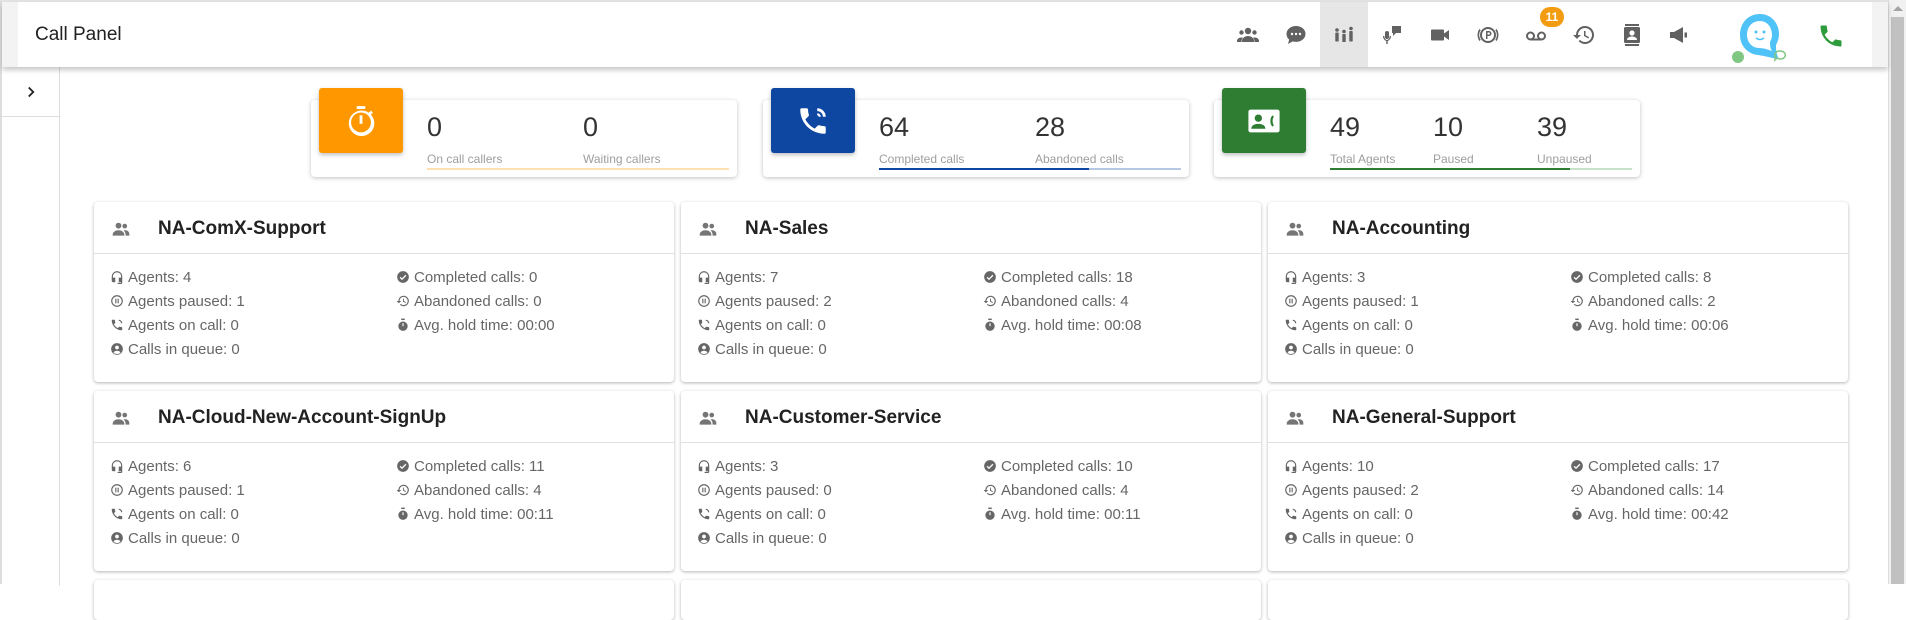 The height and width of the screenshot is (620, 1906). Describe the element at coordinates (384, 417) in the screenshot. I see `queue-card-header: NA-Cloud-New-Account-SignUp` at that location.